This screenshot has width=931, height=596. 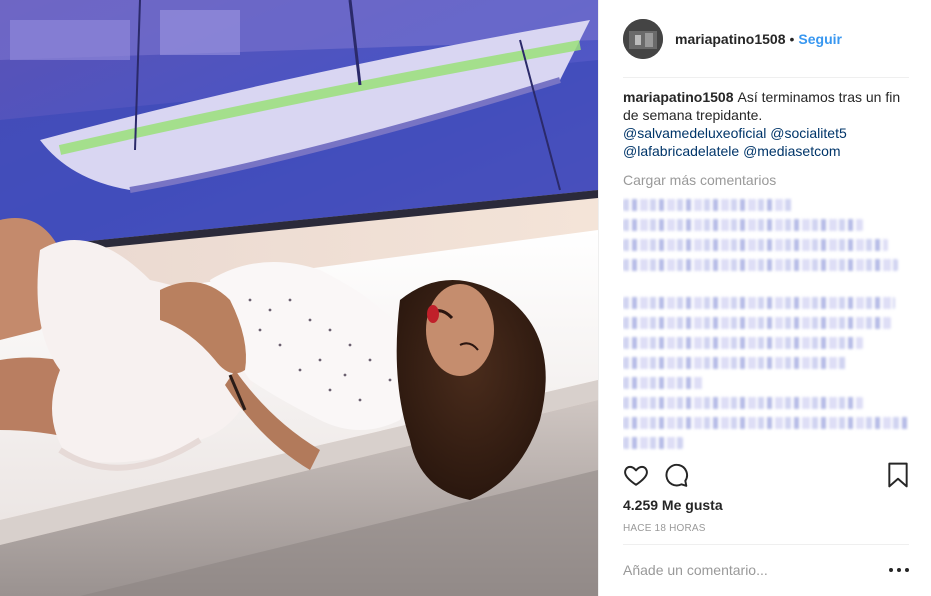 What do you see at coordinates (791, 151) in the screenshot?
I see `mention-link: @mediasetcom` at bounding box center [791, 151].